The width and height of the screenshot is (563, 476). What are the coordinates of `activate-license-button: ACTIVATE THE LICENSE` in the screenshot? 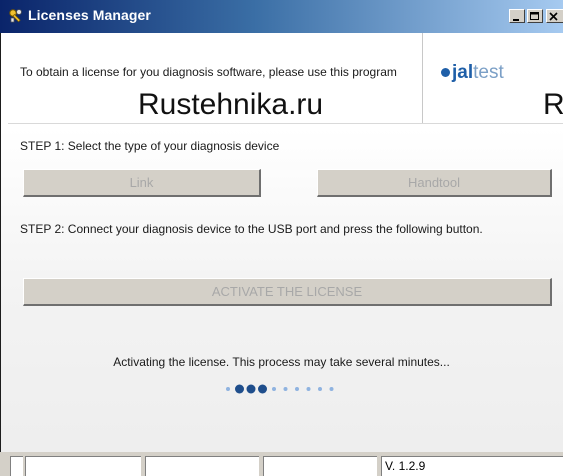 It's located at (287, 292).